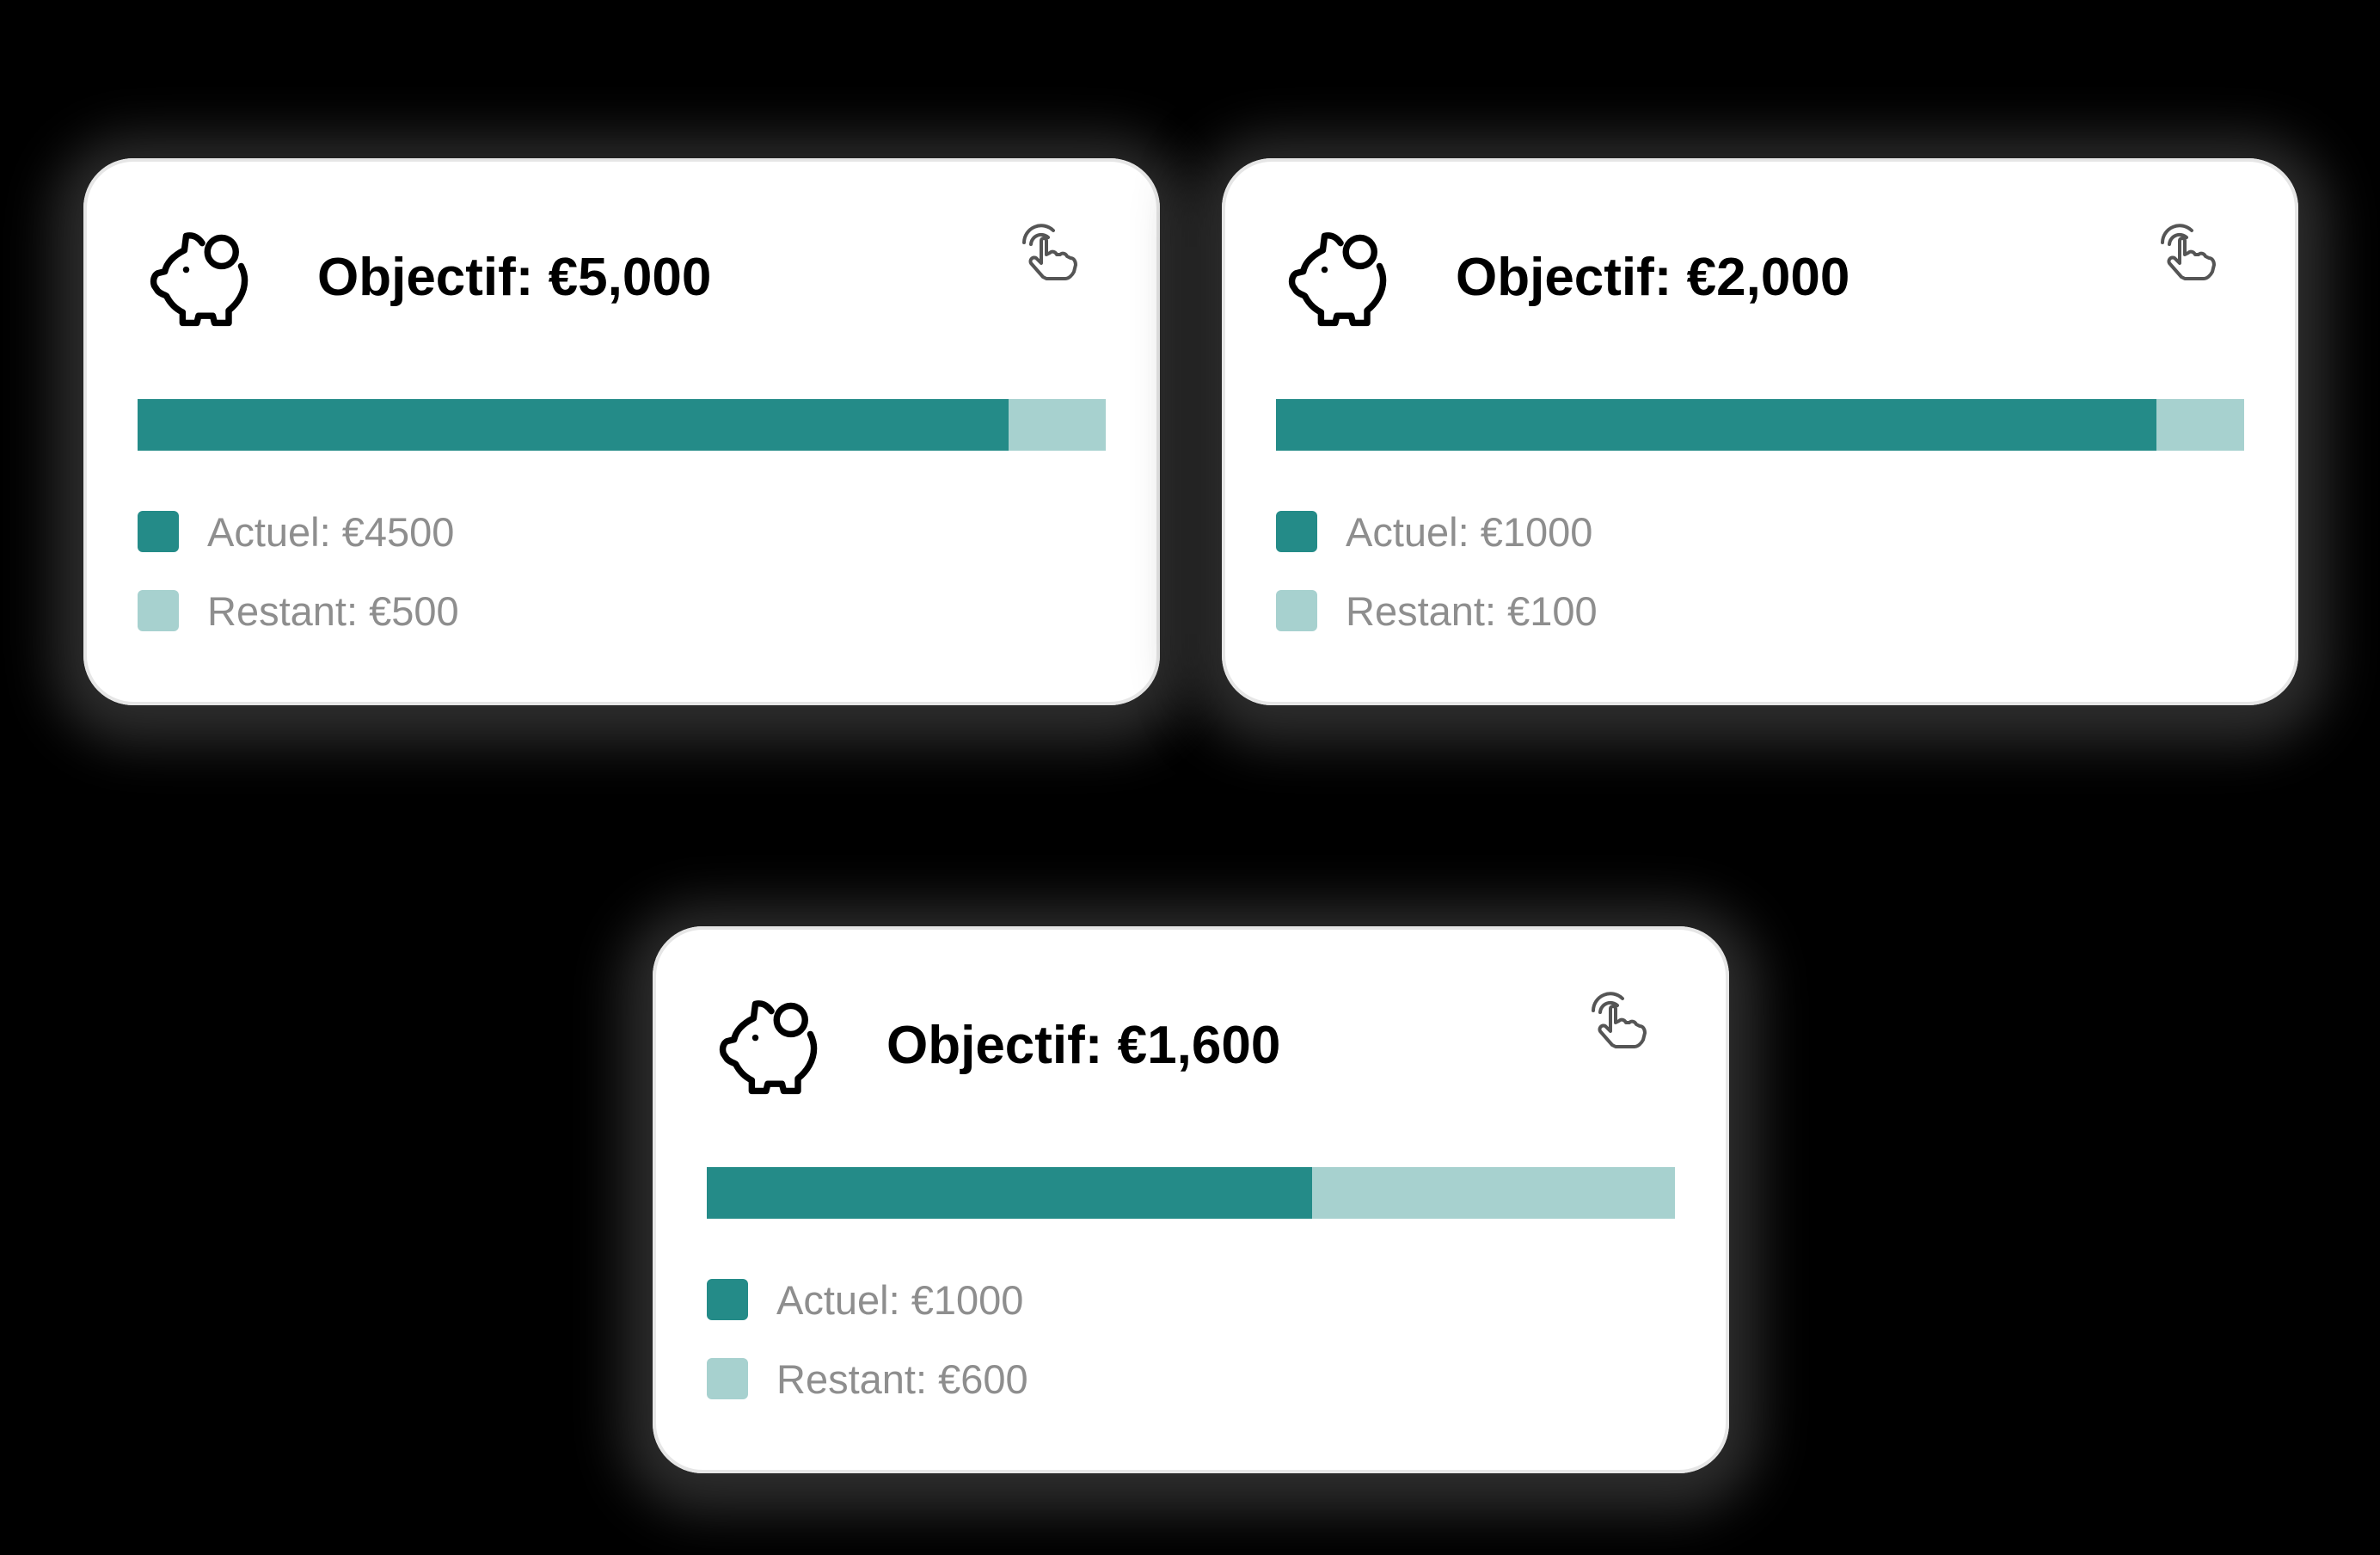 The image size is (2380, 1555). I want to click on remaining-amount-label: Restant: €100, so click(1472, 611).